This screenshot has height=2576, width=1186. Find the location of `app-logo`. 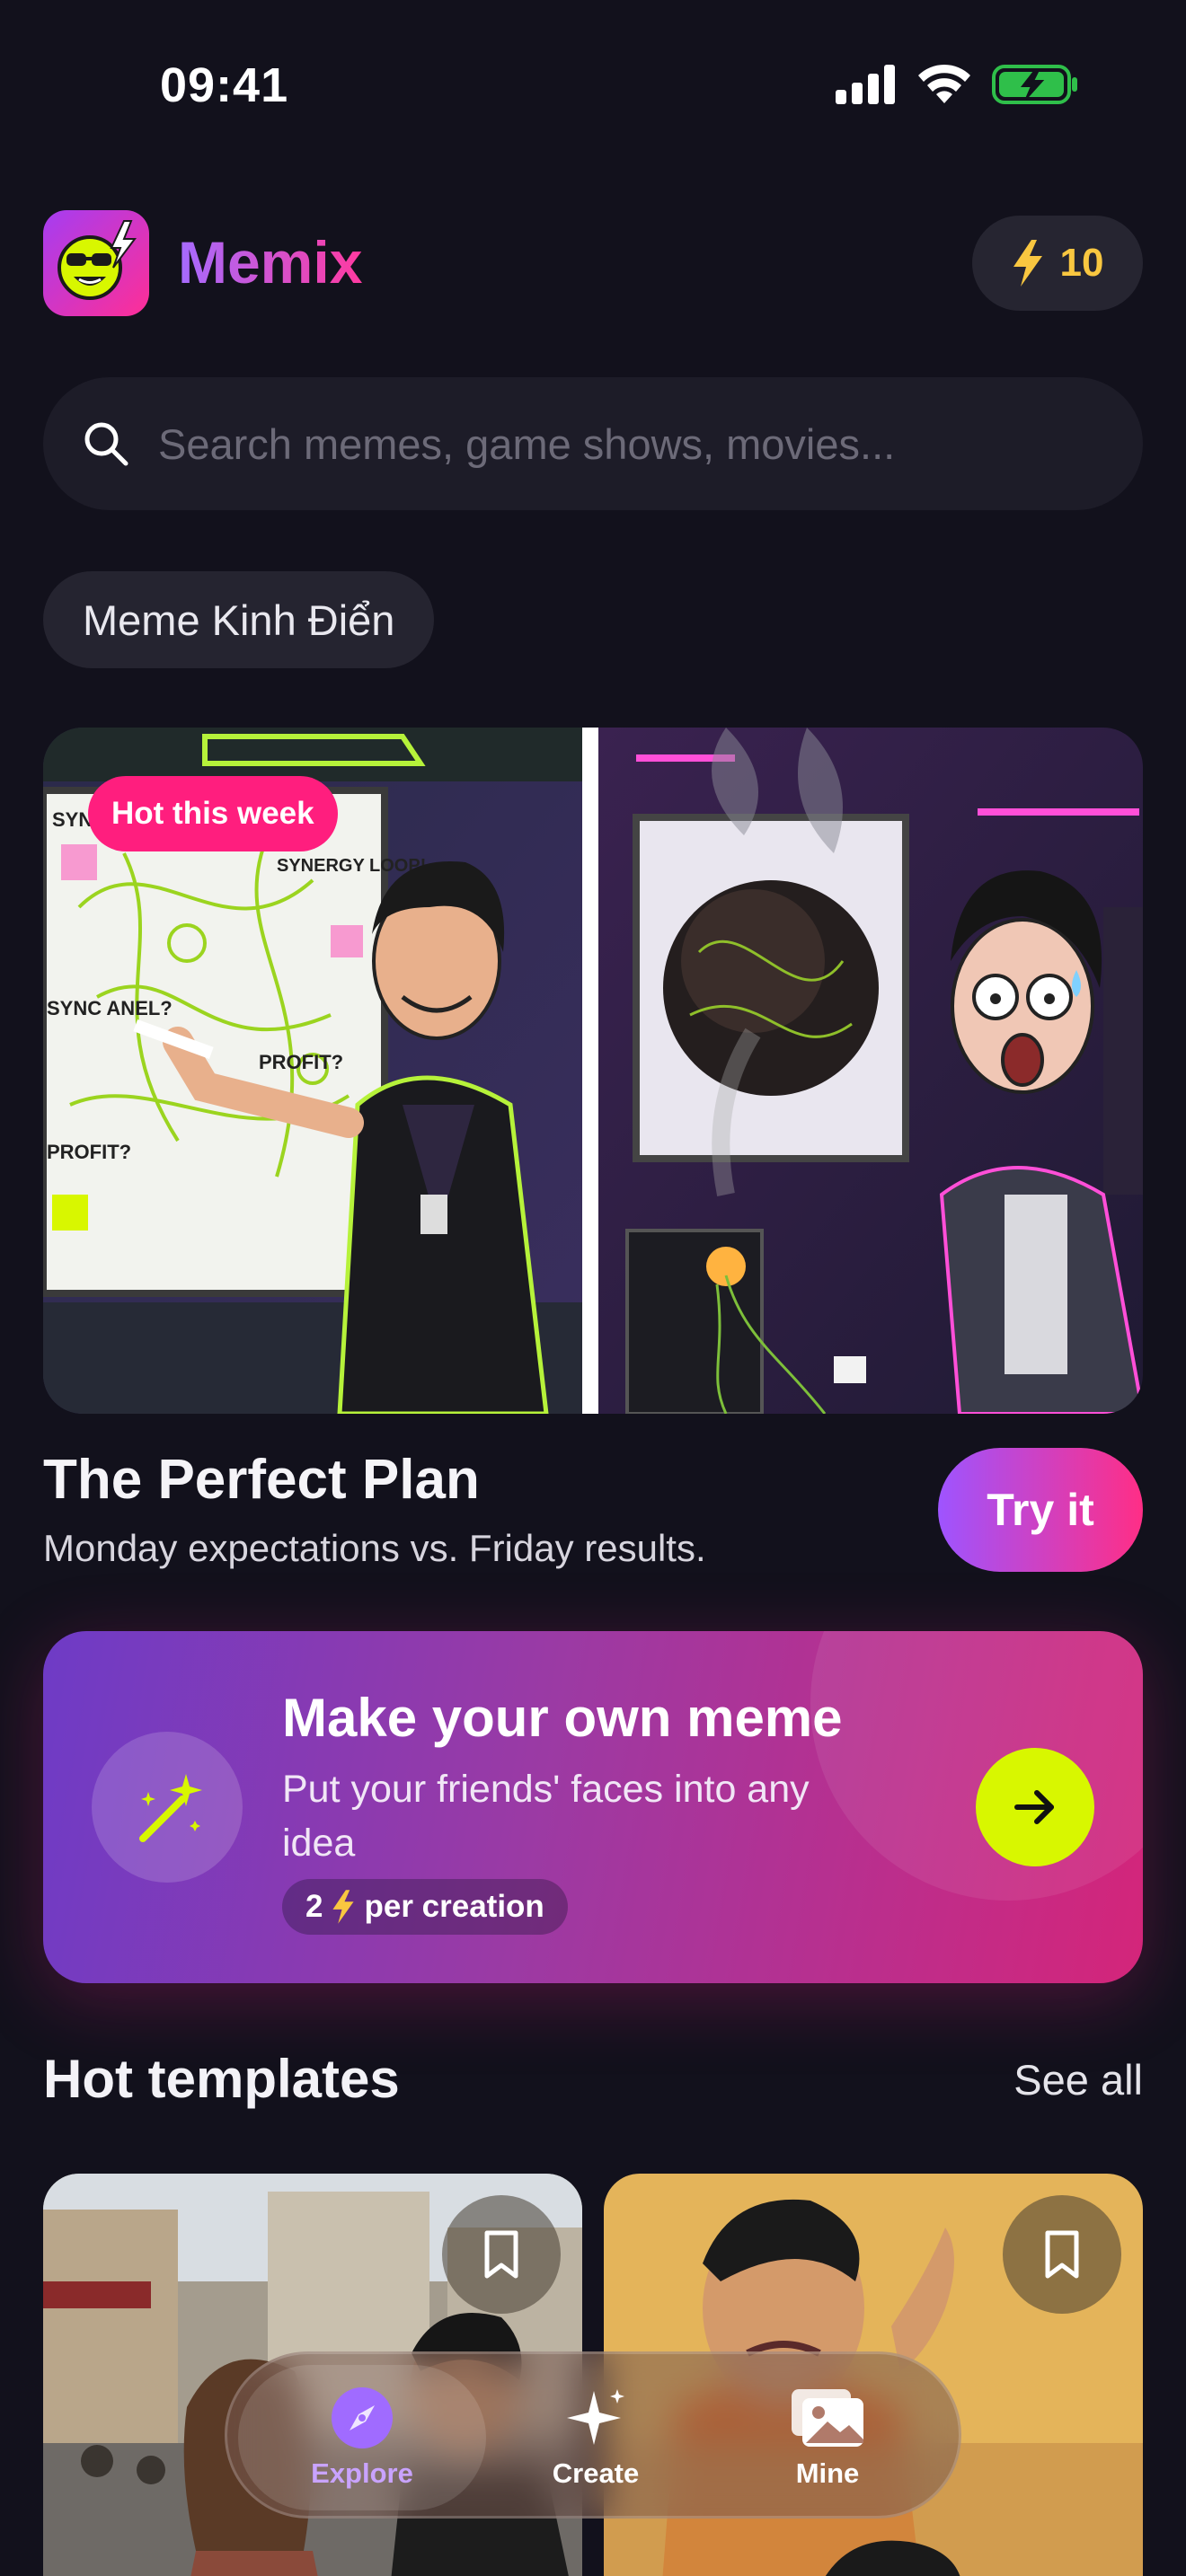

app-logo is located at coordinates (96, 263).